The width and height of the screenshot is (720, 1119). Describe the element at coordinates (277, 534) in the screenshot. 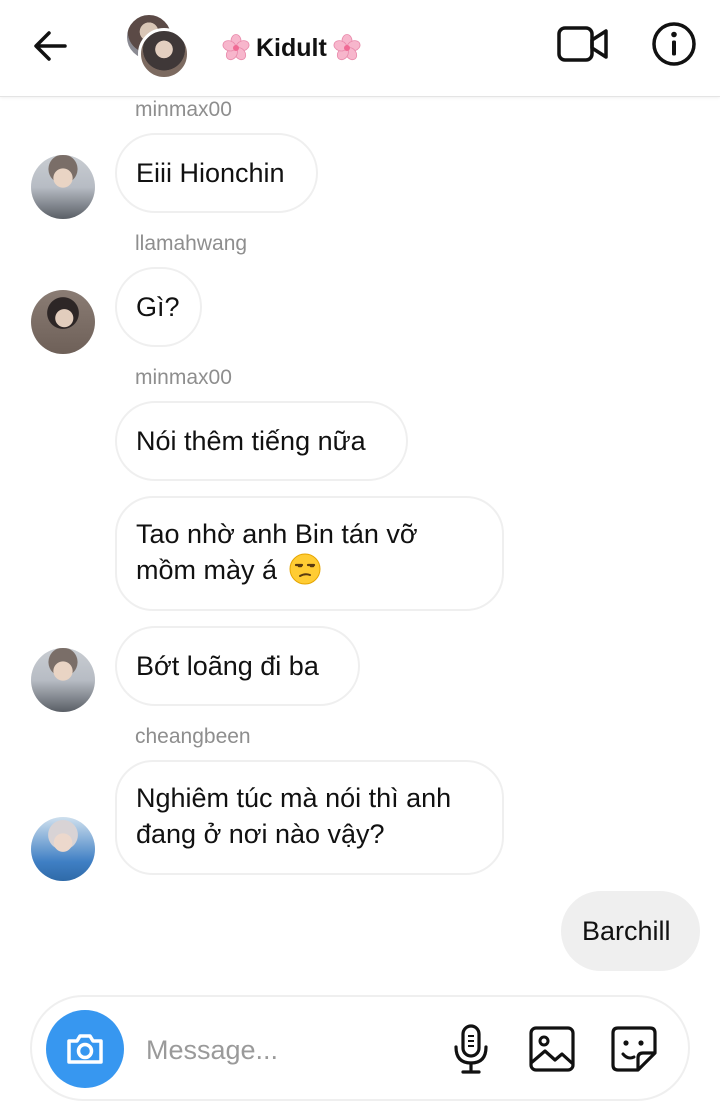

I see `message-text-line: Tao nhờ anh Bin tán vỡ` at that location.